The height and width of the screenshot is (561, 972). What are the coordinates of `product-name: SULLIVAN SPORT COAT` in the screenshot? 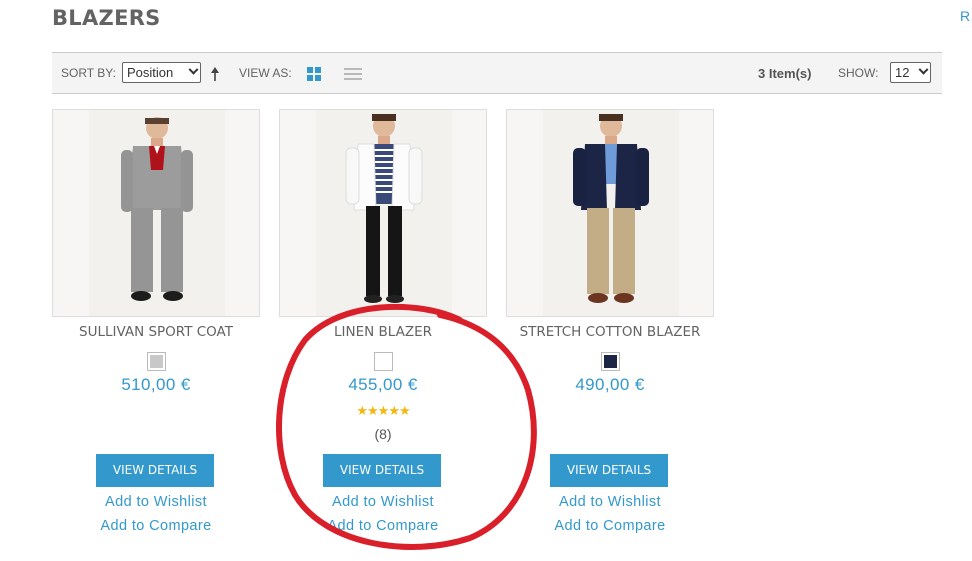 It's located at (156, 334).